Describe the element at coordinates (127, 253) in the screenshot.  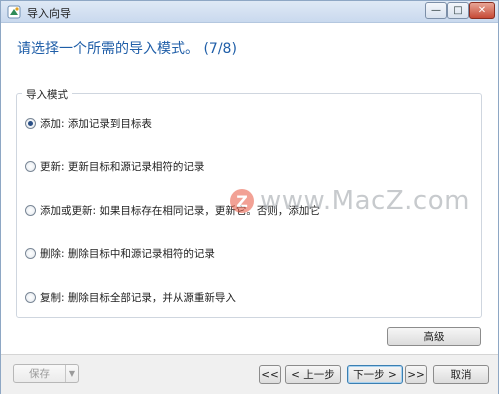
I see `radio-label: 删除: 删除目标中和源记录相符的记录` at that location.